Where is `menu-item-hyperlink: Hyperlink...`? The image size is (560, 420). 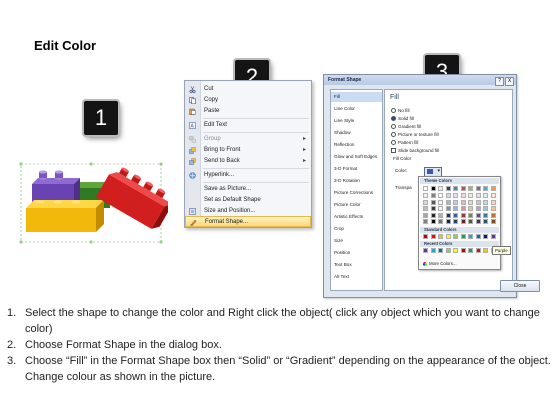 menu-item-hyperlink: Hyperlink... is located at coordinates (248, 175).